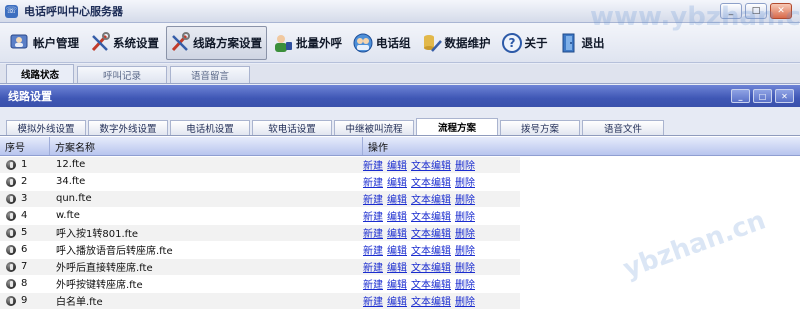 The height and width of the screenshot is (317, 800). What do you see at coordinates (122, 74) in the screenshot?
I see `tab-call-records: 呼叫记录` at bounding box center [122, 74].